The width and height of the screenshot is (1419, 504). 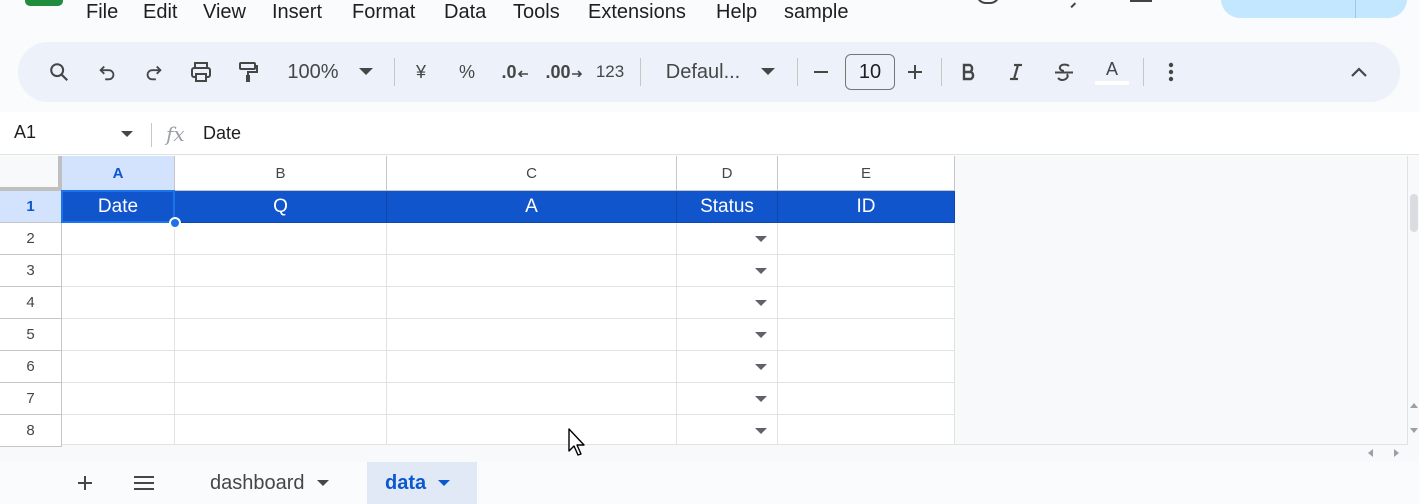 What do you see at coordinates (201, 72) in the screenshot?
I see `print-icon` at bounding box center [201, 72].